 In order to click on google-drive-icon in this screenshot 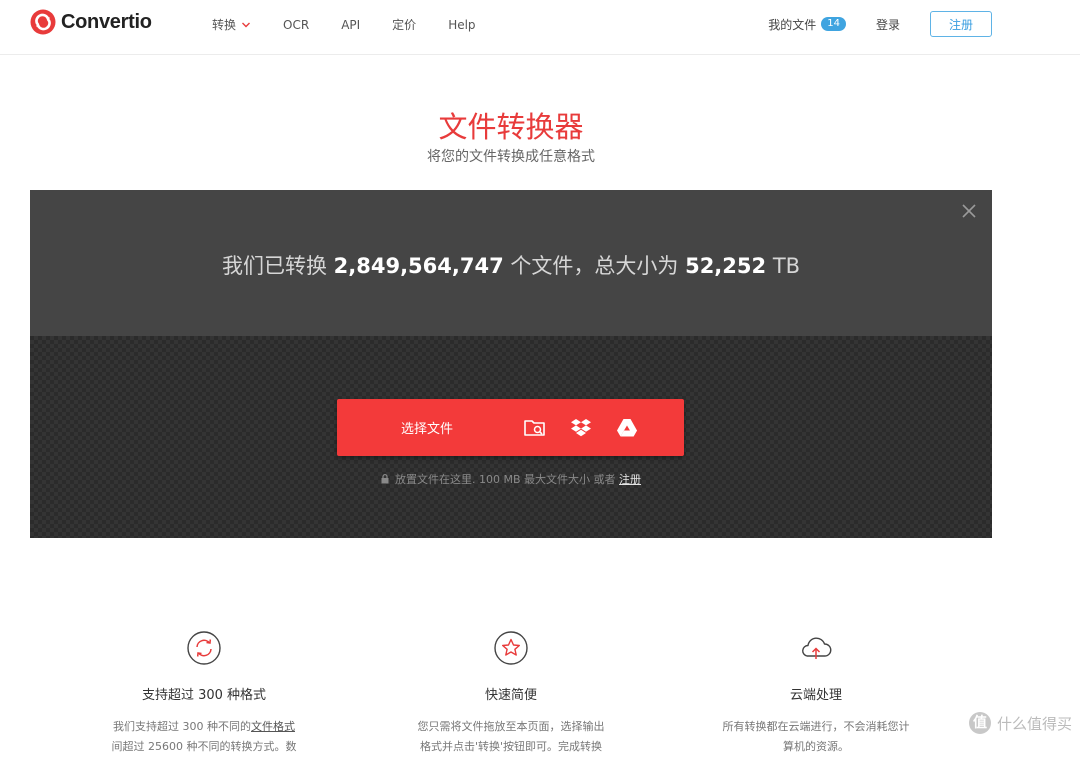, I will do `click(627, 427)`.